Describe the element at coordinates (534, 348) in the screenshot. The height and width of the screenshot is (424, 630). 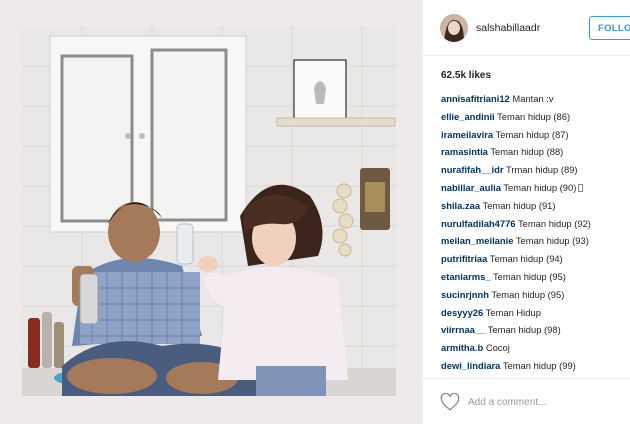
I see `comment-item: armitha.b Cocoj` at that location.